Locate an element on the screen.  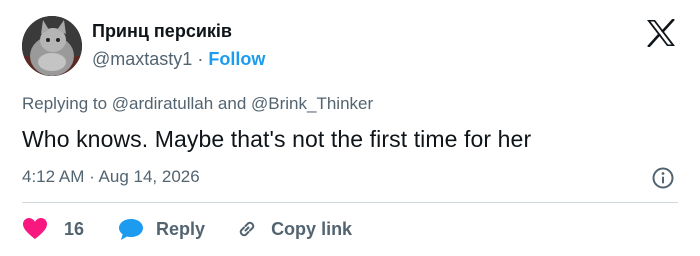
author-handle-row: @maxtasty1 · Follow is located at coordinates (178, 59).